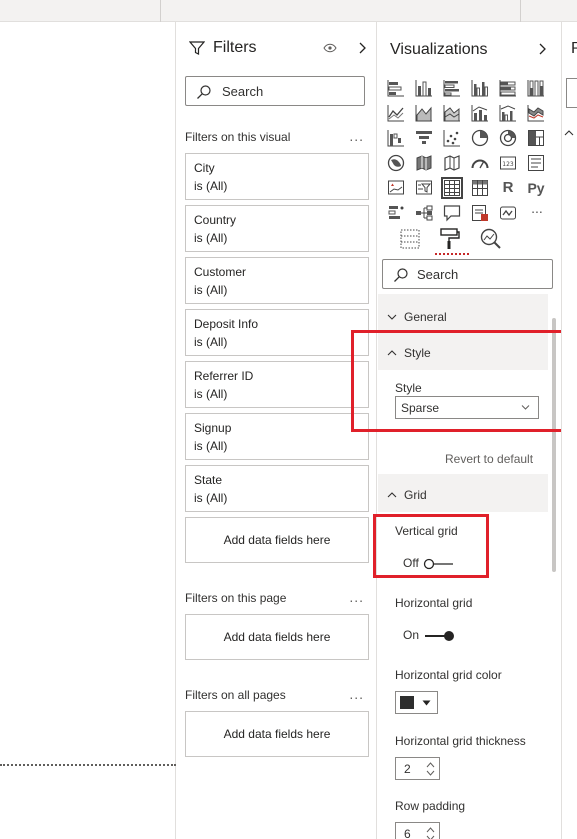 This screenshot has height=839, width=577. Describe the element at coordinates (277, 436) in the screenshot. I see `filter-card: Signup is (All)` at that location.